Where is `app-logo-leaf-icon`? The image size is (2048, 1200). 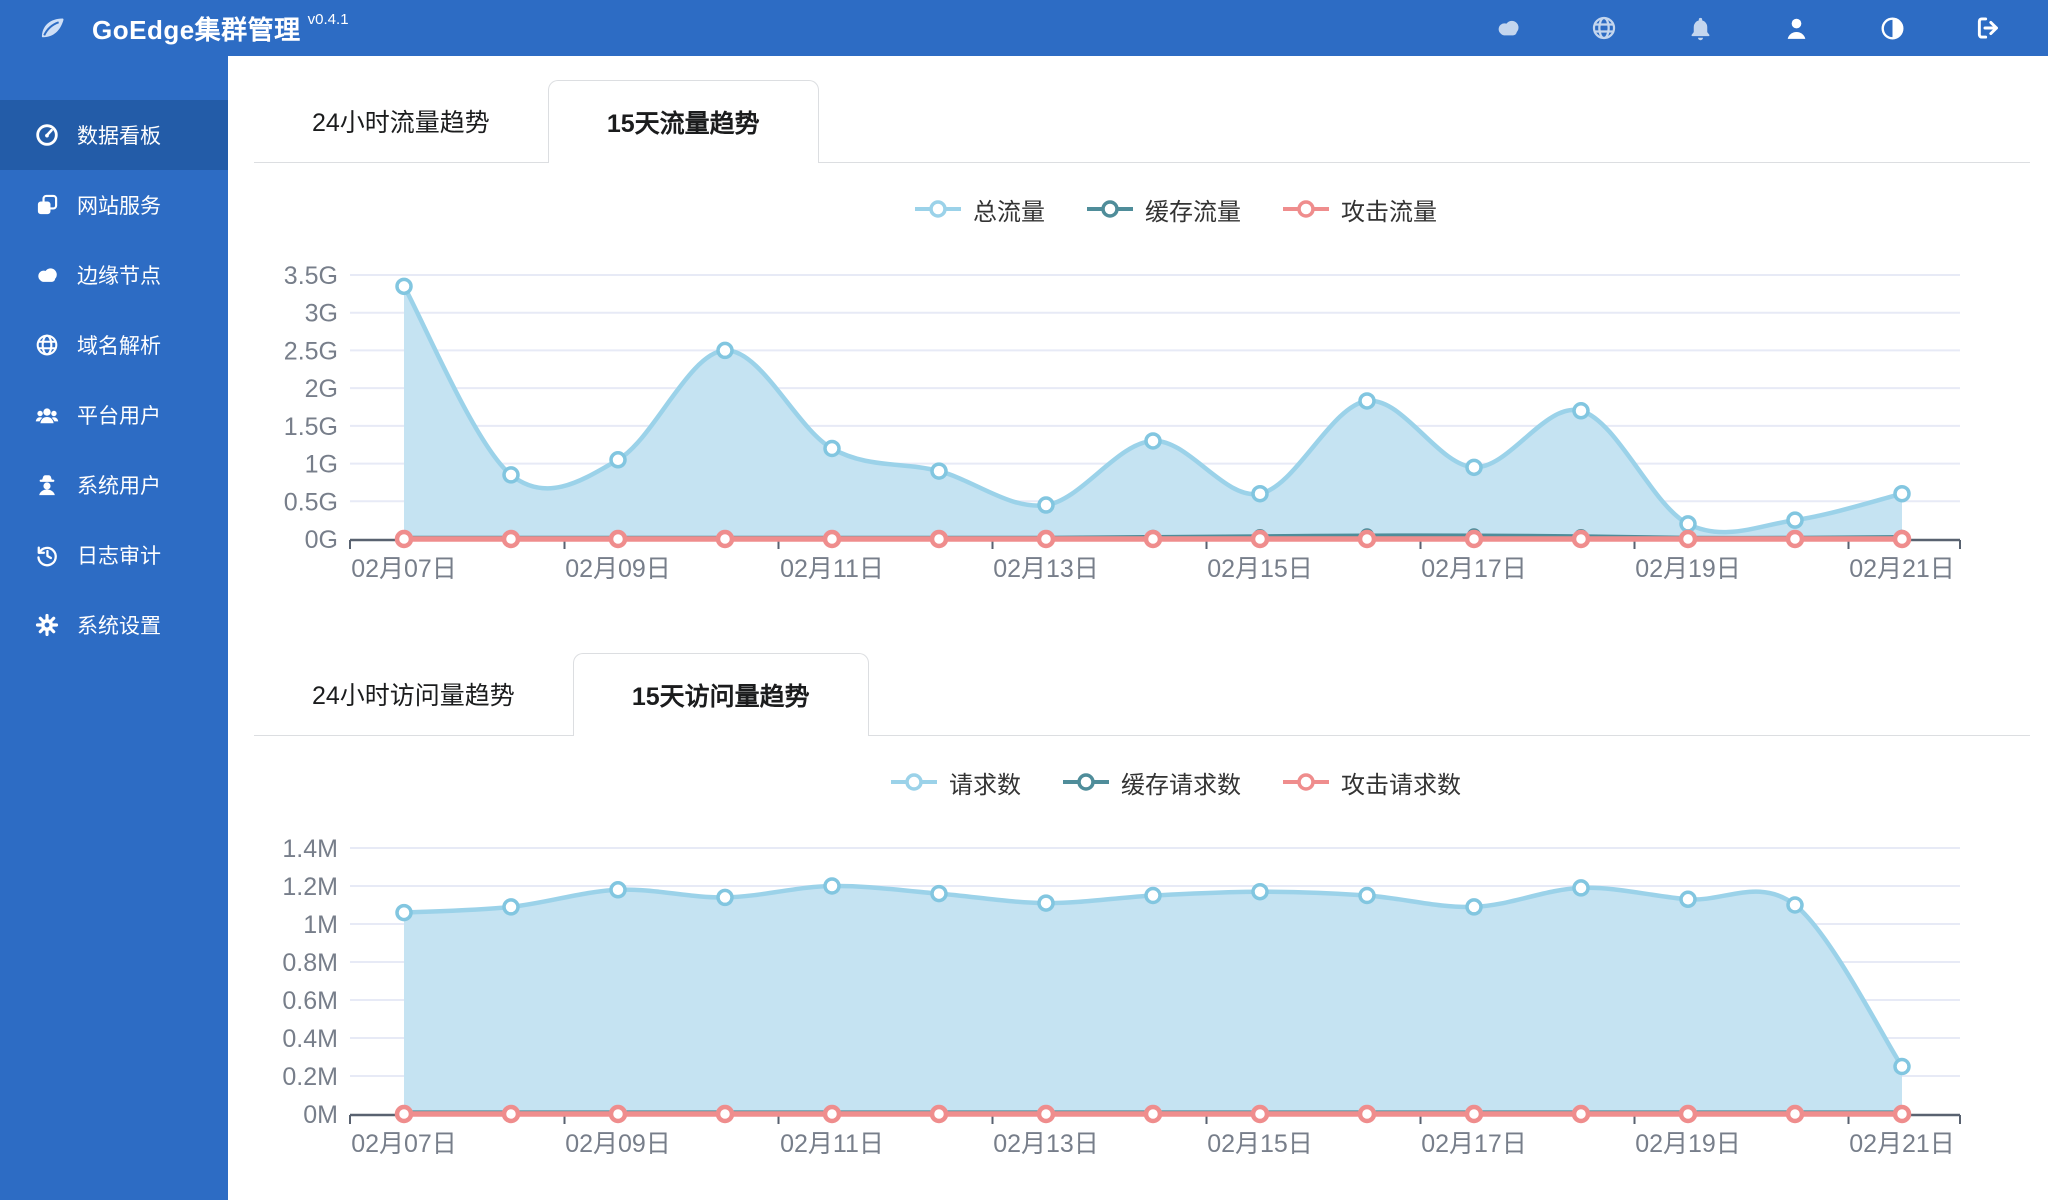
app-logo-leaf-icon is located at coordinates (51, 28).